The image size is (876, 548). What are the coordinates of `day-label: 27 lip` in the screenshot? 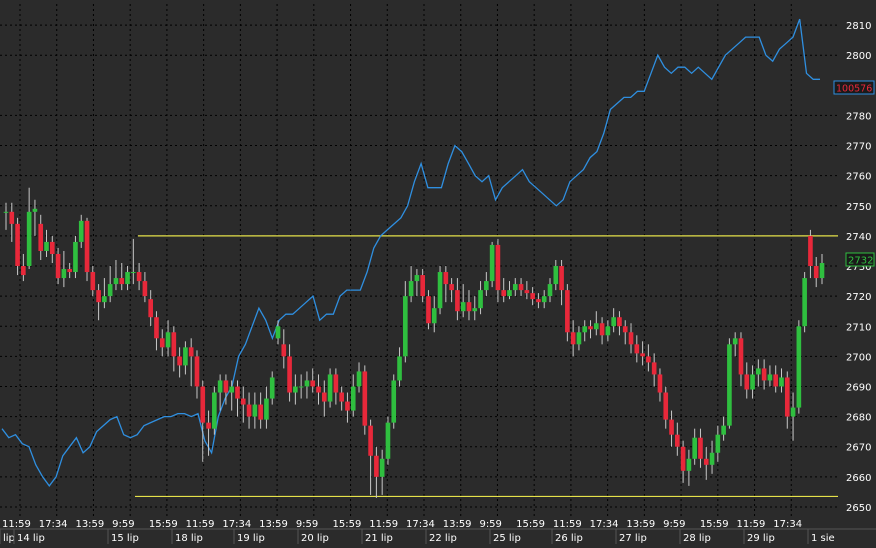 It's located at (633, 538).